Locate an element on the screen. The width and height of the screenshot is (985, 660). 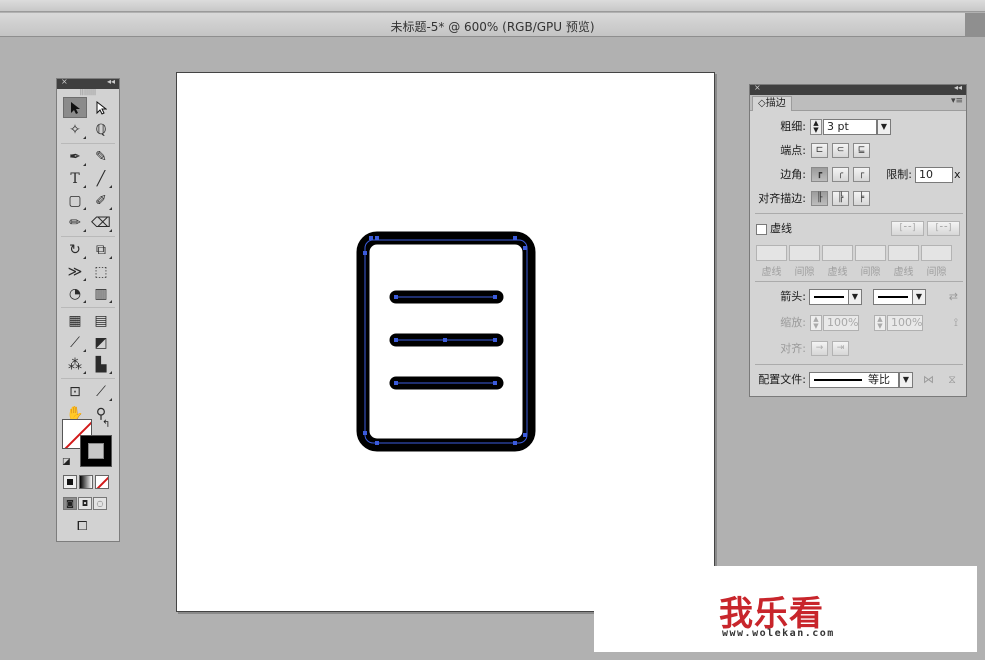
draw-normal-button: ◙ is located at coordinates (70, 503).